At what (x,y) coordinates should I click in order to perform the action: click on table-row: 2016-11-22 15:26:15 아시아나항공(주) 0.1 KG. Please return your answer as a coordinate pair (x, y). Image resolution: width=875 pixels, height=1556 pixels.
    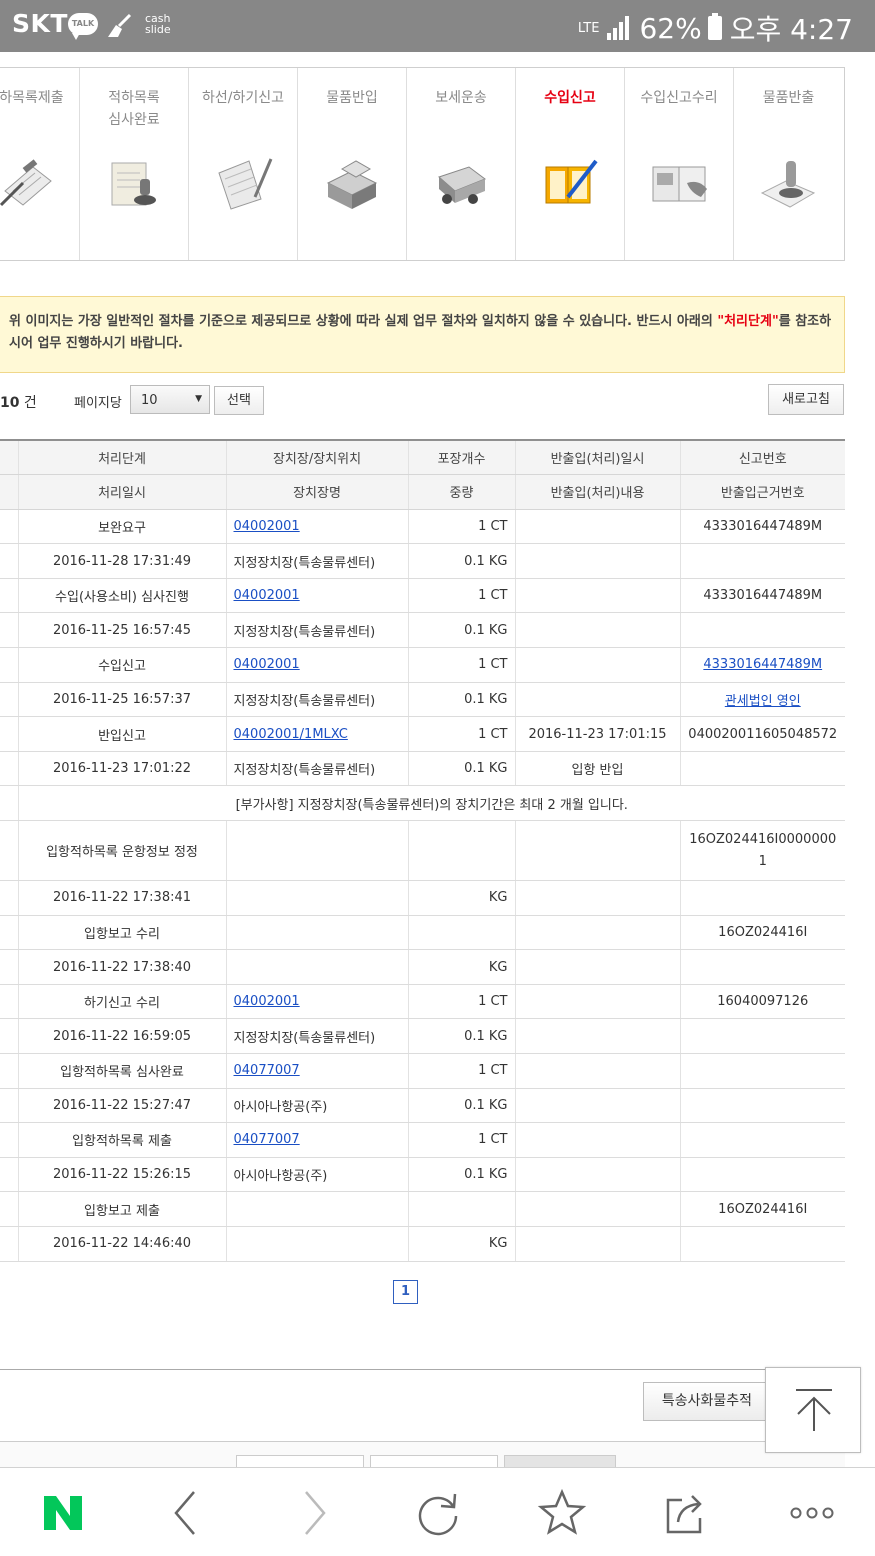
    Looking at the image, I should click on (422, 1175).